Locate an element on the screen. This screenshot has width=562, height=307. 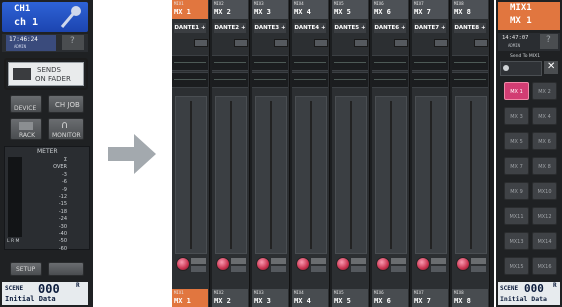
setup-label: SETUP is located at coordinates (26, 269).